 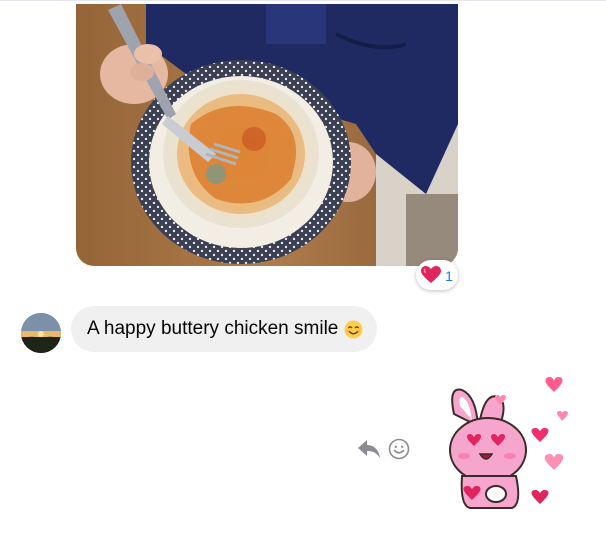 I want to click on reaction-count: 1, so click(x=449, y=275).